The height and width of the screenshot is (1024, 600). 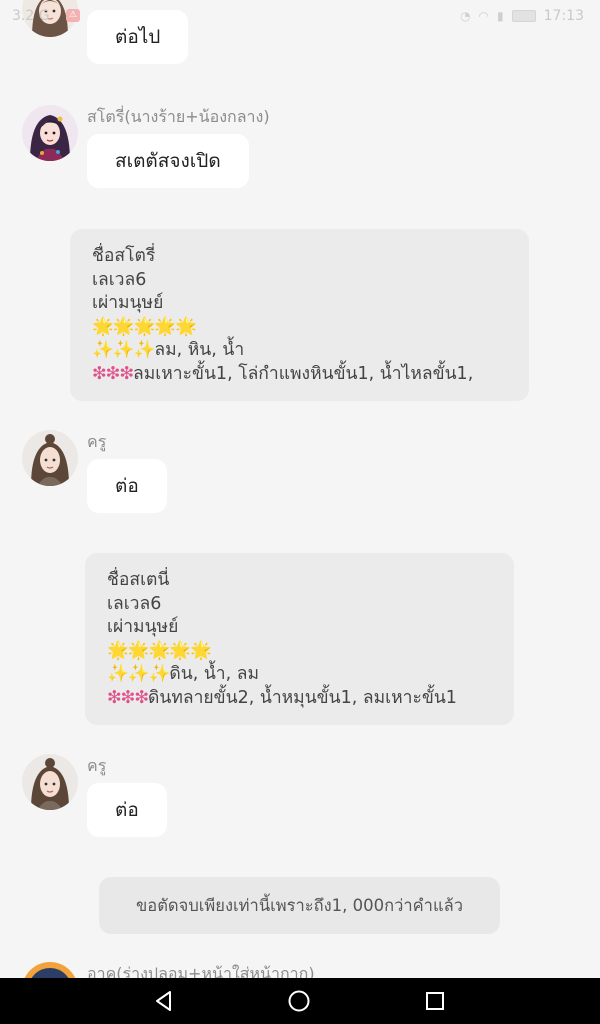 I want to click on battery-icon, so click(x=523, y=16).